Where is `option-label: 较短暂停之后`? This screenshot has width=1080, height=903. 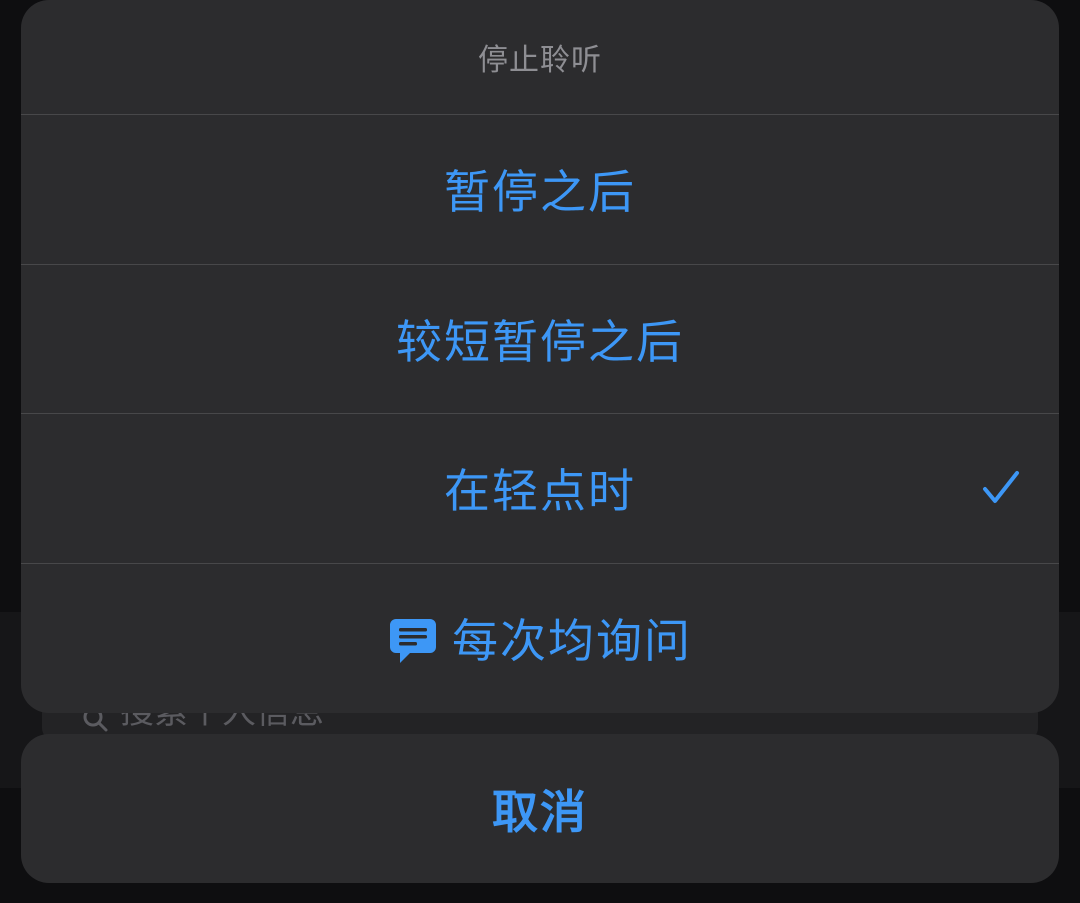 option-label: 较短暂停之后 is located at coordinates (540, 341).